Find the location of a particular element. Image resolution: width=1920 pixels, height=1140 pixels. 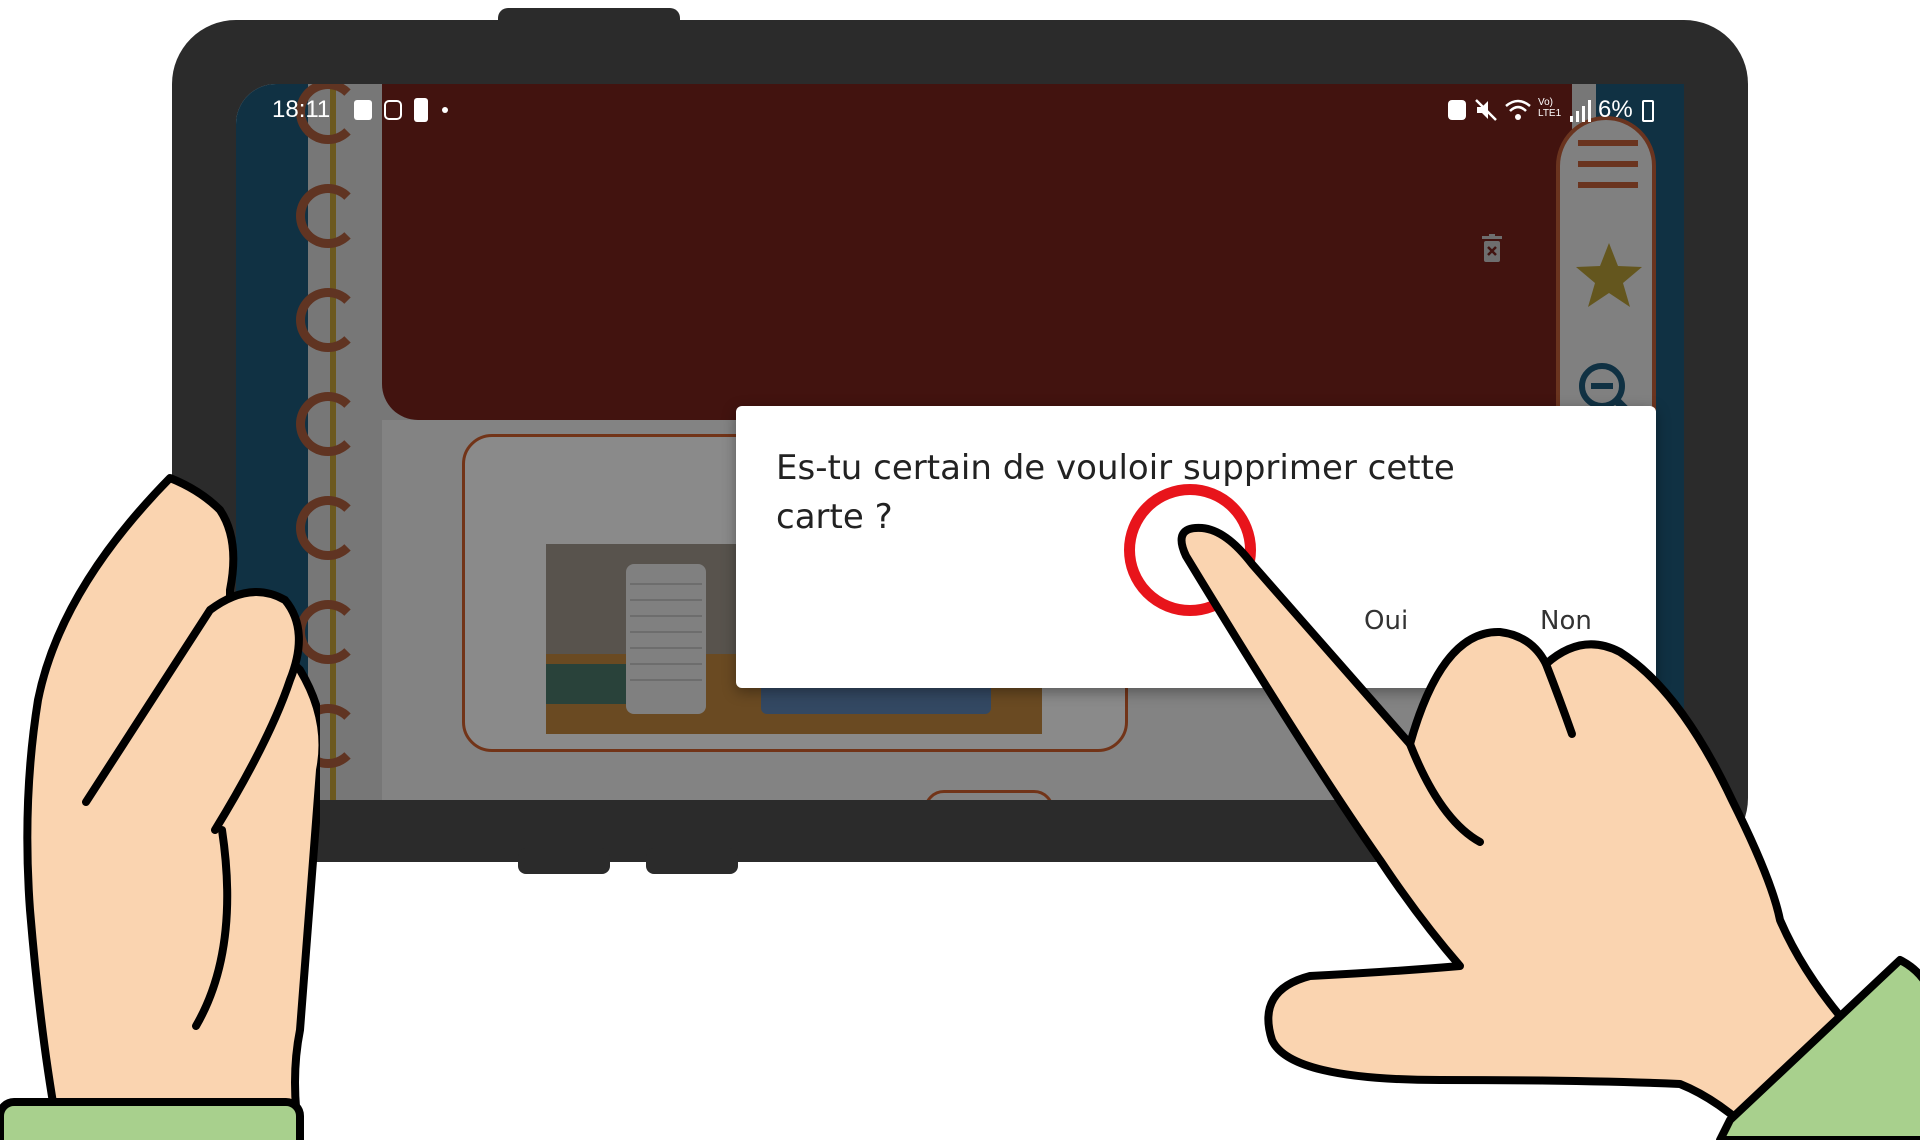

status-time: 18:11 is located at coordinates (301, 109).